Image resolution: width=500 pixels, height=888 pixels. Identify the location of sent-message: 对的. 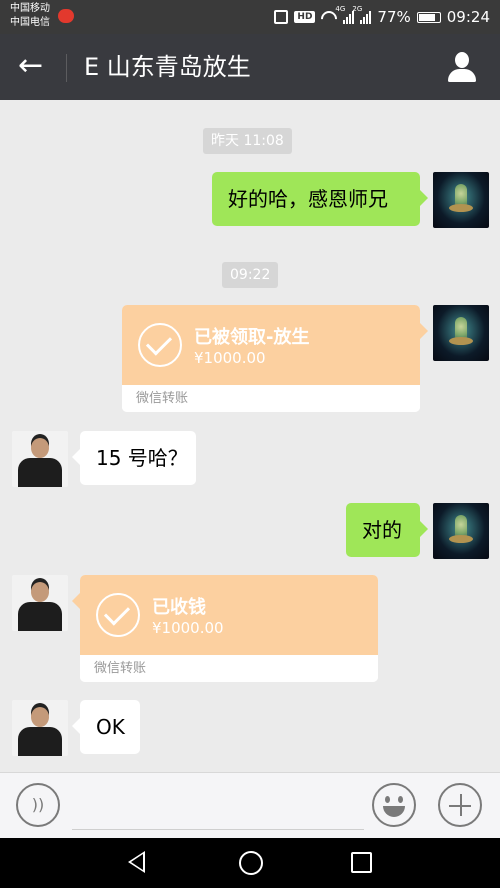
(387, 530).